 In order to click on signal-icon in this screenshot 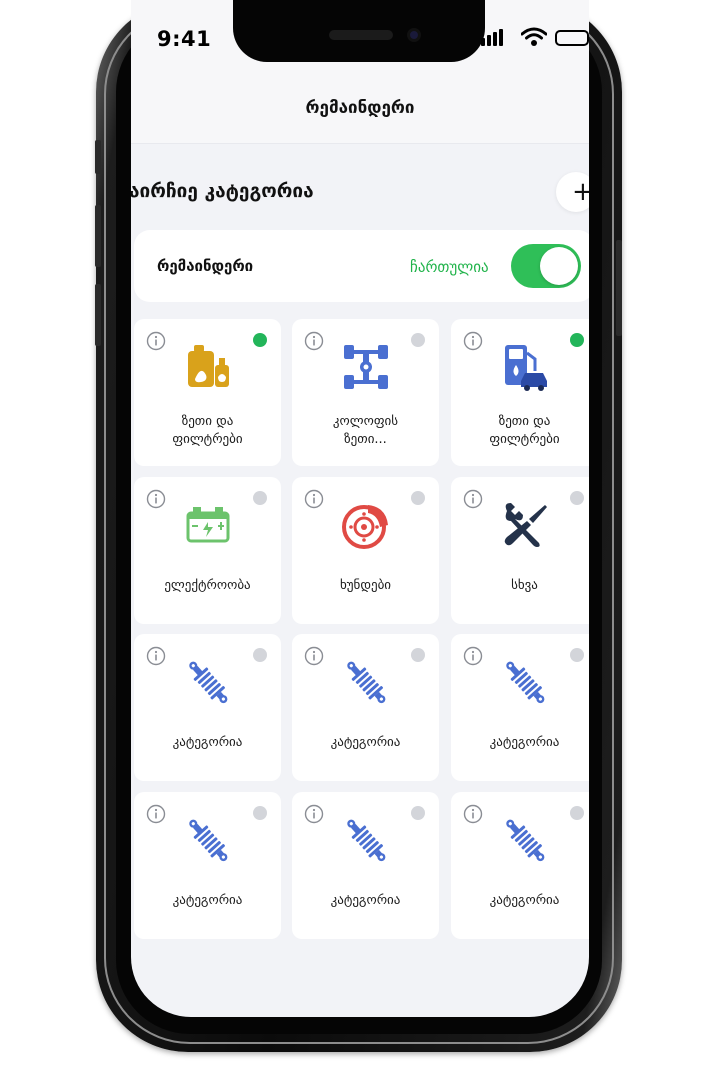, I will do `click(483, 42)`.